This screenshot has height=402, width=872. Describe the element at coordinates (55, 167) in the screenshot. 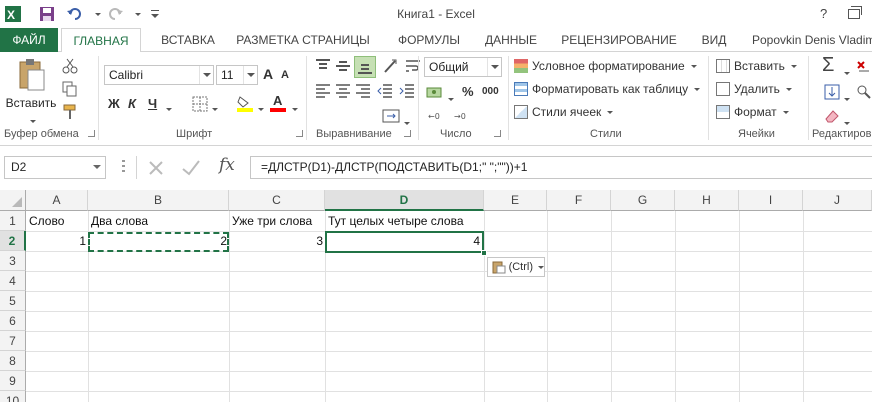

I see `name-box: D2` at that location.